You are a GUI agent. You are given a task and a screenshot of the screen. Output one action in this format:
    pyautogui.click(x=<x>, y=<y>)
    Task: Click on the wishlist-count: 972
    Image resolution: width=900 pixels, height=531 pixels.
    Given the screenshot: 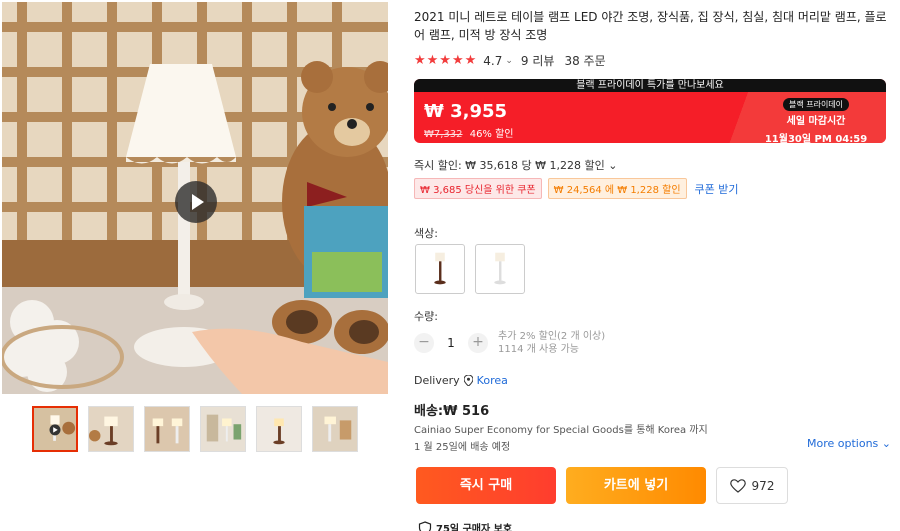 What is the action you would take?
    pyautogui.click(x=763, y=485)
    